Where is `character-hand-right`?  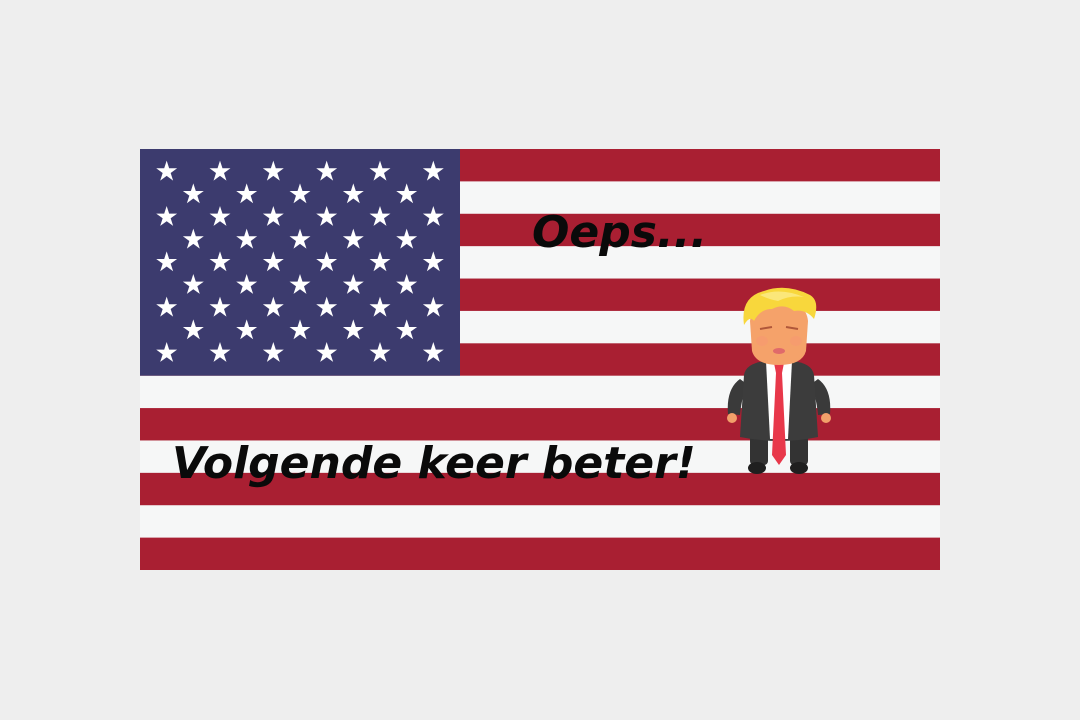
character-hand-right is located at coordinates (826, 418).